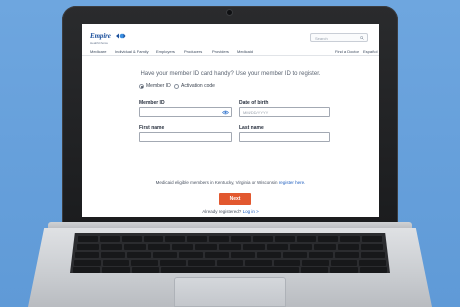 This screenshot has width=460, height=307. Describe the element at coordinates (245, 52) in the screenshot. I see `nav-item-medicaid: Medicaid` at that location.